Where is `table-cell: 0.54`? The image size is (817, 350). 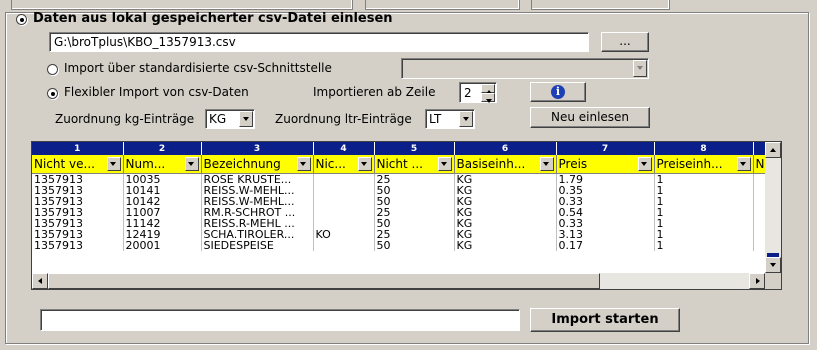
table-cell: 0.54 is located at coordinates (605, 212).